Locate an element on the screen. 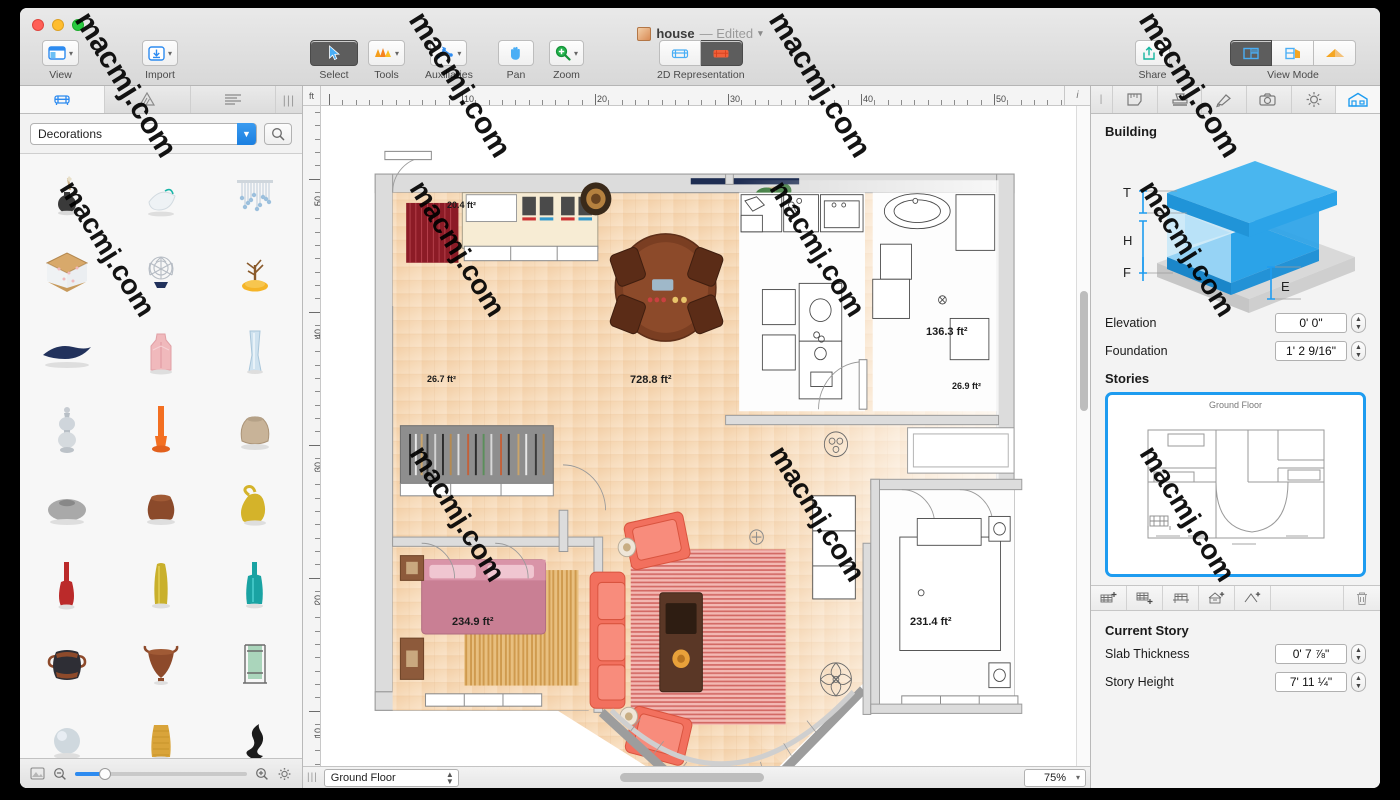 This screenshot has height=800, width=1400. slab-thickness-input: 0' 7 ⅞" is located at coordinates (1311, 654).